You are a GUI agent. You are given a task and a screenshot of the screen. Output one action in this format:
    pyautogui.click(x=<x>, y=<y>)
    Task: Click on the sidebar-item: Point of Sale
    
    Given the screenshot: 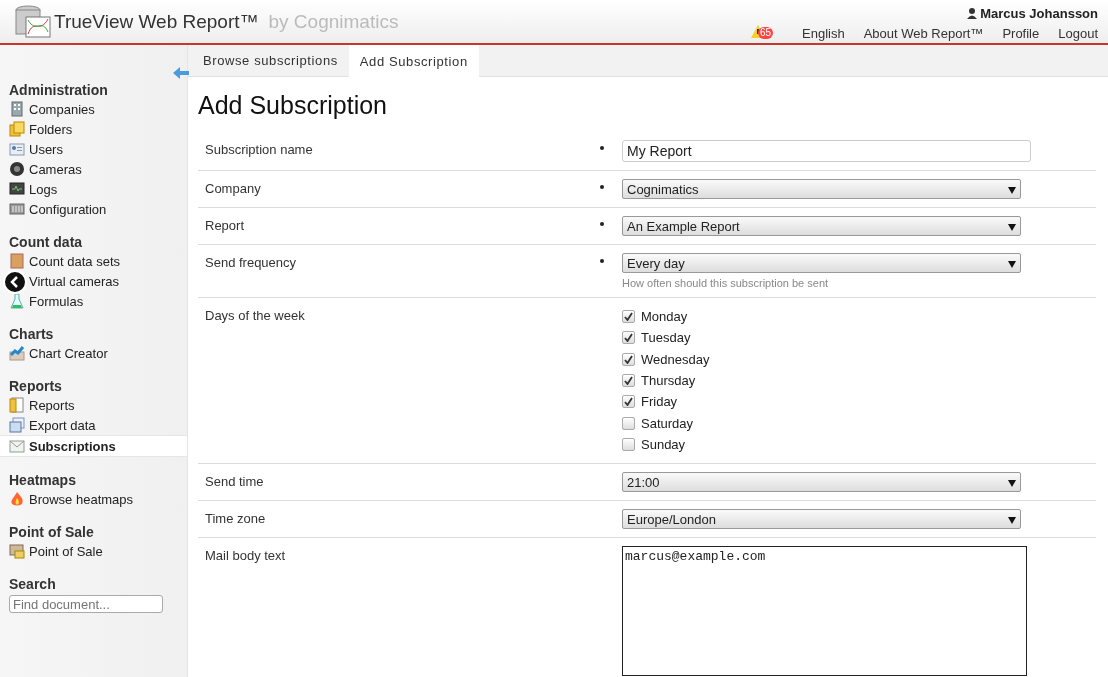 What is the action you would take?
    pyautogui.click(x=93, y=551)
    